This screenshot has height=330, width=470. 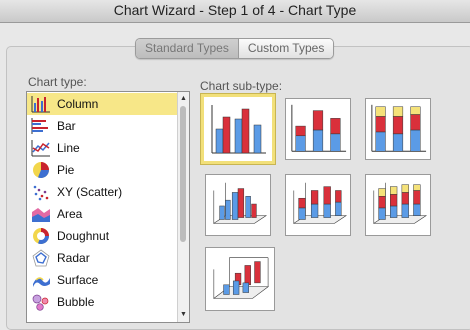 What do you see at coordinates (41, 214) in the screenshot?
I see `area-chart-icon` at bounding box center [41, 214].